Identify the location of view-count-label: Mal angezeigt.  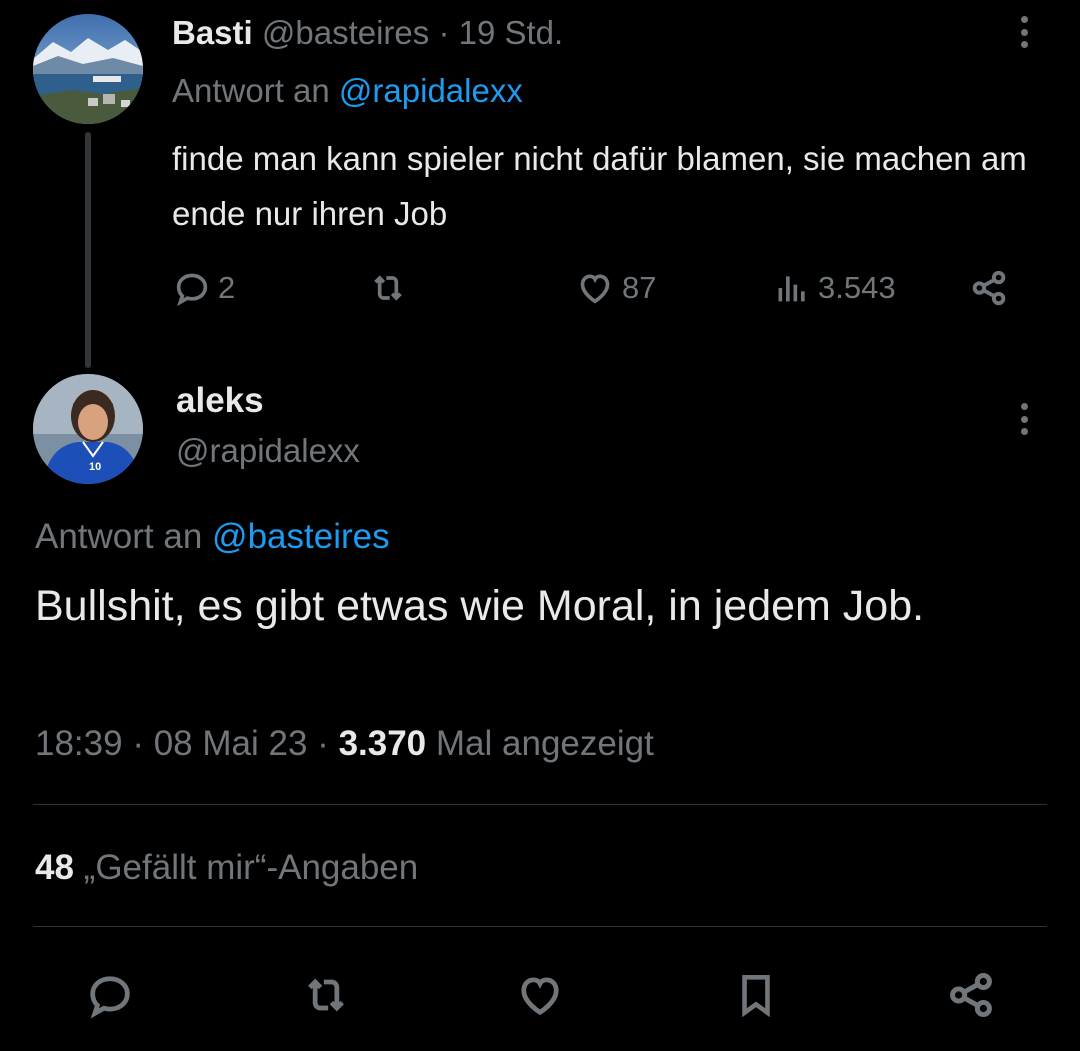
(544, 743).